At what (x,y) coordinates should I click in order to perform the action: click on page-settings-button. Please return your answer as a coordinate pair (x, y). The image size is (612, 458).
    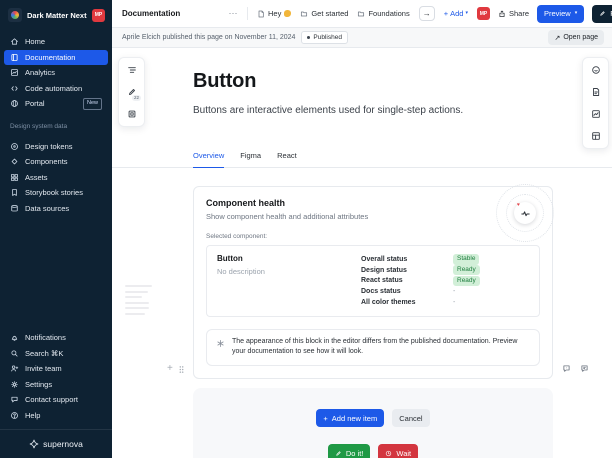
    Looking at the image, I should click on (595, 92).